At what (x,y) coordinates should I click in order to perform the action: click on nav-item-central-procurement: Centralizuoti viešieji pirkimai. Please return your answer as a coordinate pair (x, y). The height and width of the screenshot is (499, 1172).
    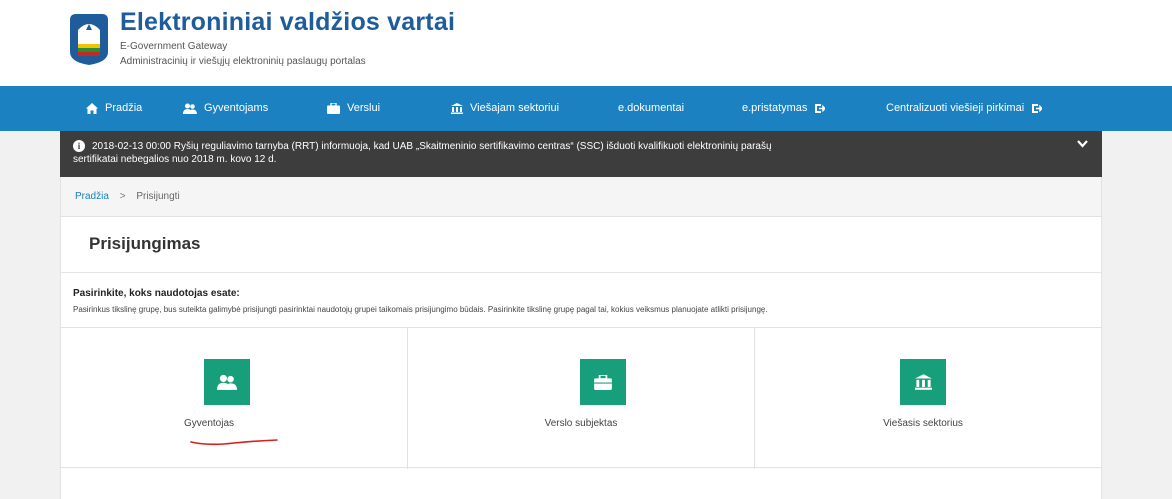
    Looking at the image, I should click on (964, 108).